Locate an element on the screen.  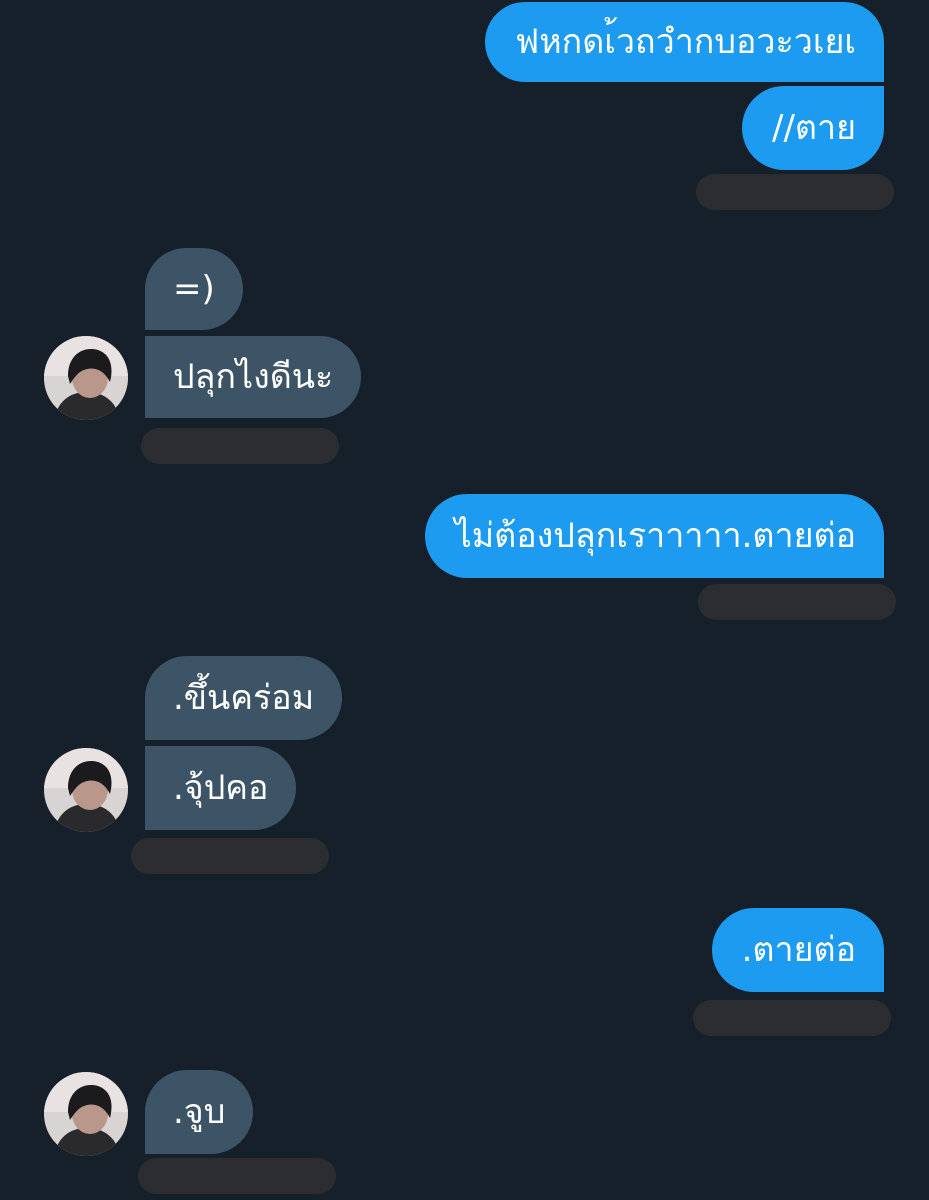
message-text: .ขึ้นคร่อม is located at coordinates (244, 698).